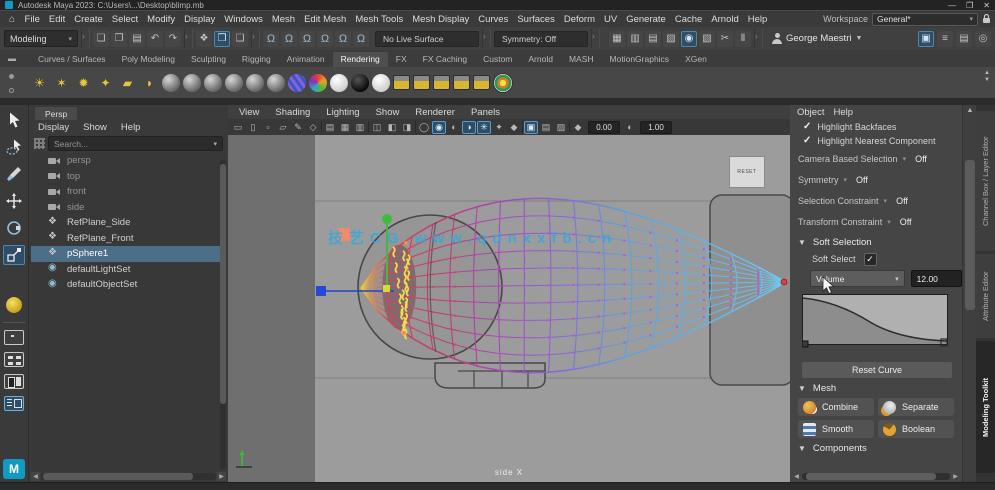  I want to click on reset-curve-button: Reset Curve, so click(877, 370).